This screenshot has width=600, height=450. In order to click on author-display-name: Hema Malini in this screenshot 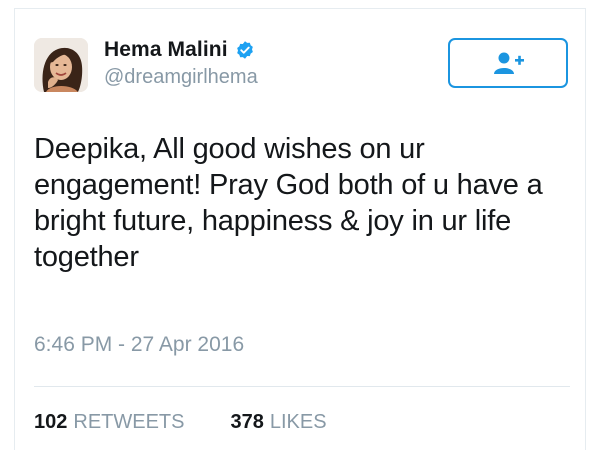, I will do `click(166, 50)`.